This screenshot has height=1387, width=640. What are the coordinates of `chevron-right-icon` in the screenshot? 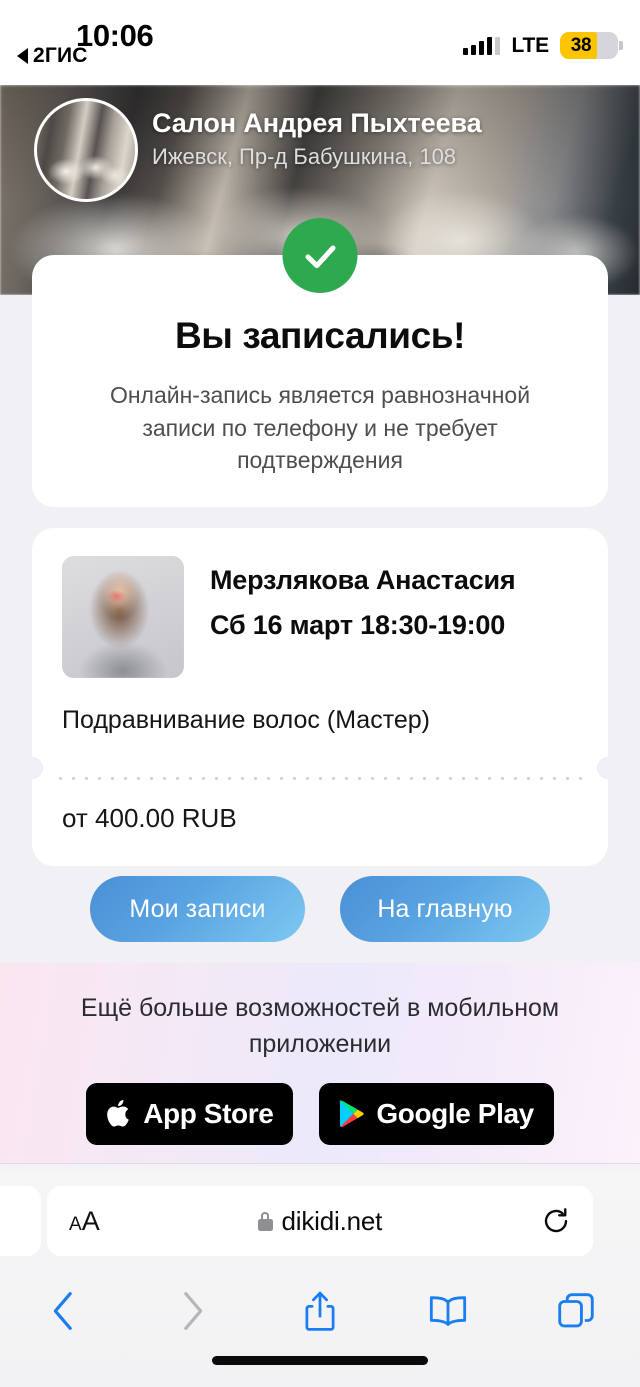 It's located at (193, 1311).